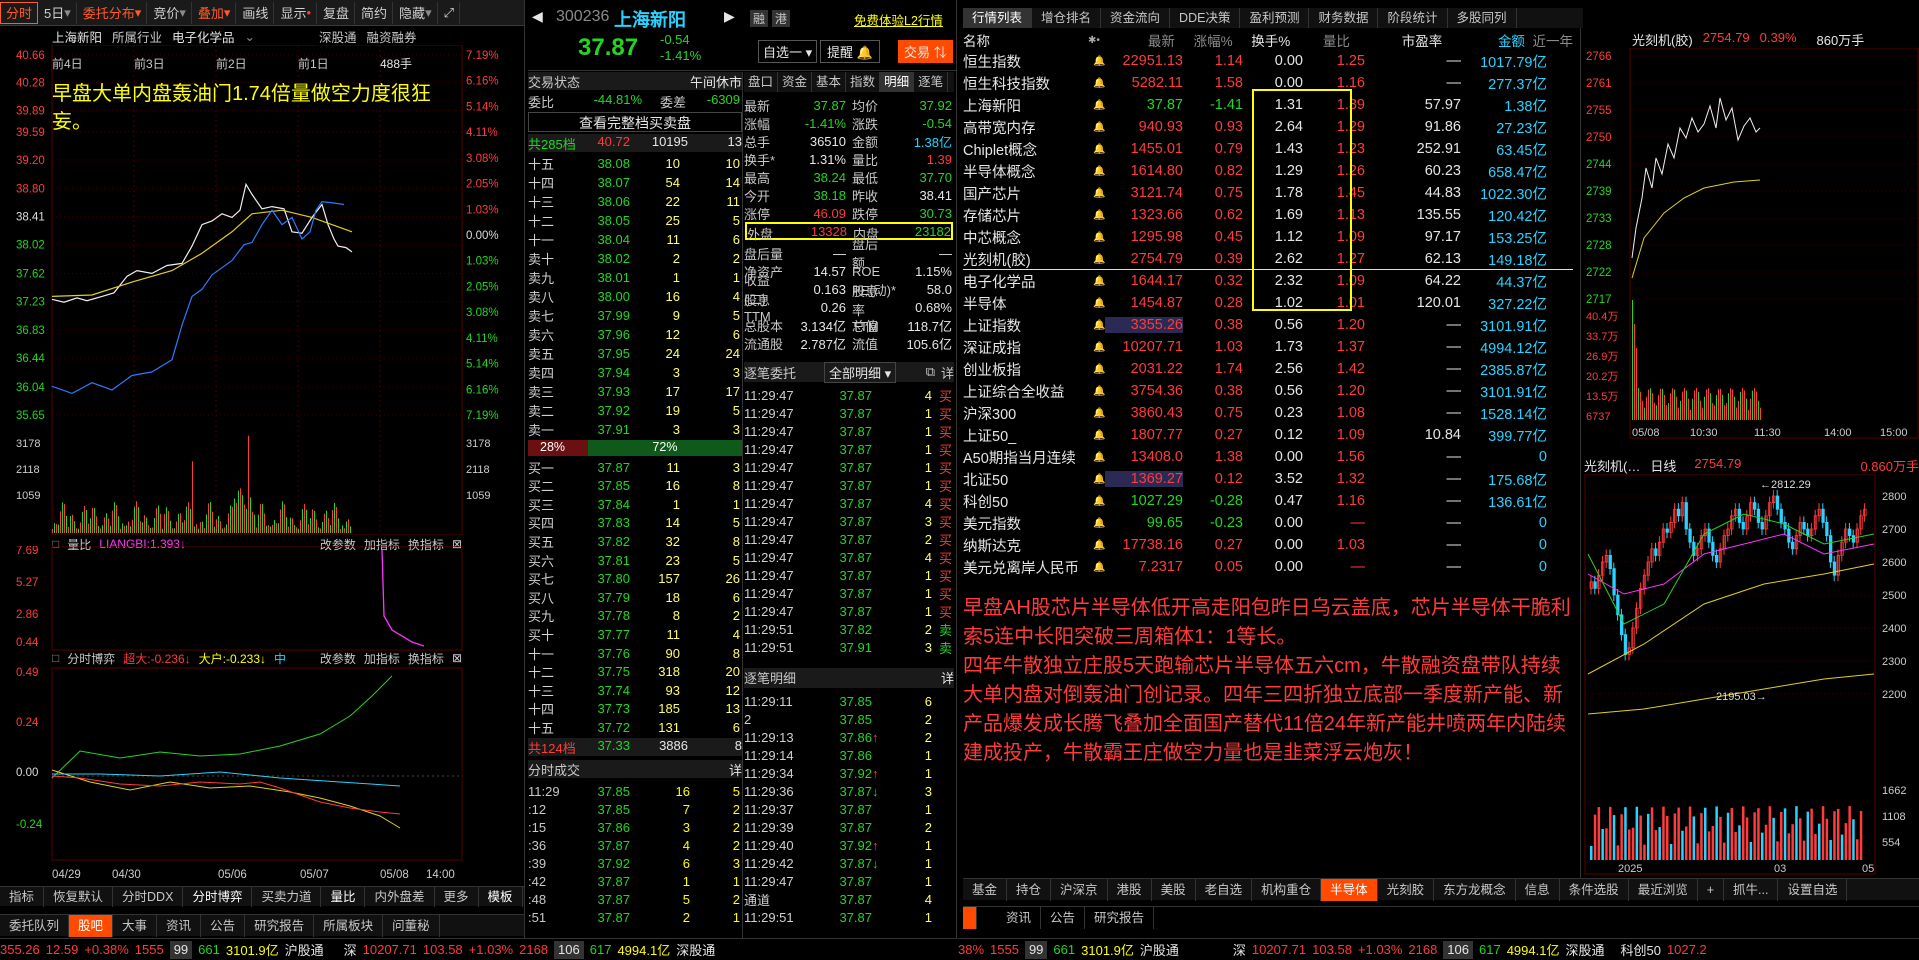 Image resolution: width=1919 pixels, height=960 pixels. What do you see at coordinates (1349, 889) in the screenshot?
I see `tab-7: 半导体` at bounding box center [1349, 889].